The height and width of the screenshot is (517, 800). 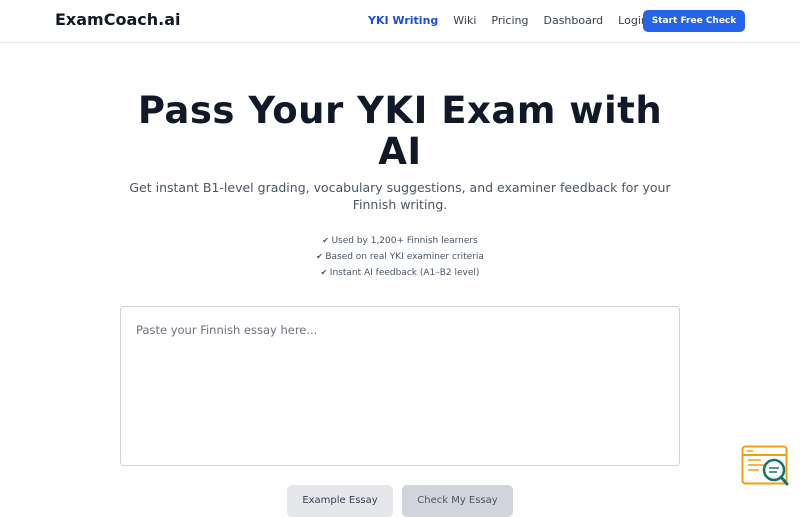 I want to click on search-document-icon-graphic, so click(x=765, y=465).